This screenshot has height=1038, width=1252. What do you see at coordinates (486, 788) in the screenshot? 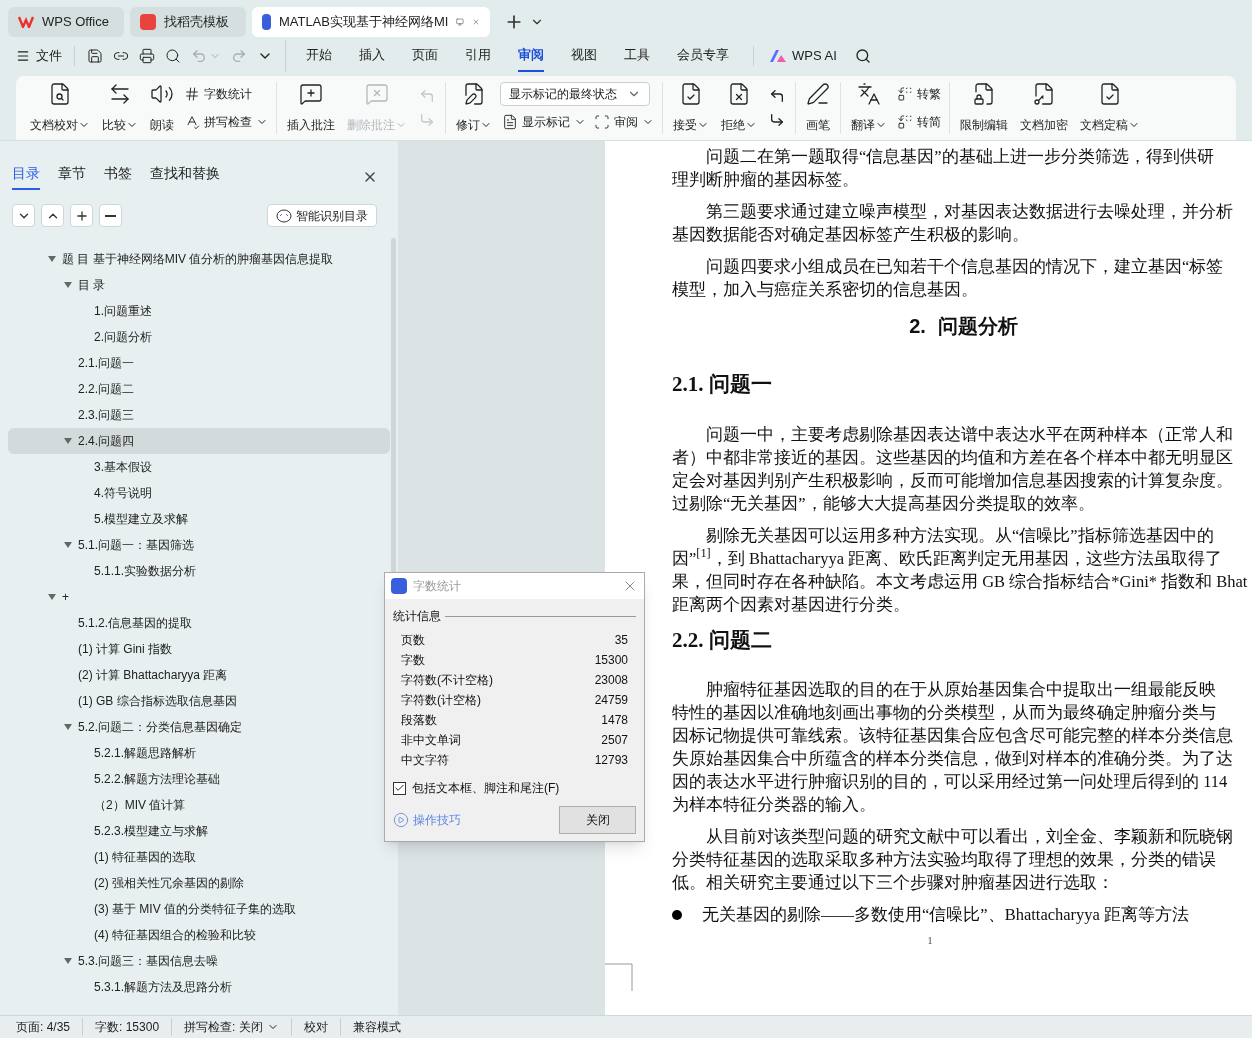
I see `checkbox-label: 包括文本框、脚注和尾注(F)` at bounding box center [486, 788].